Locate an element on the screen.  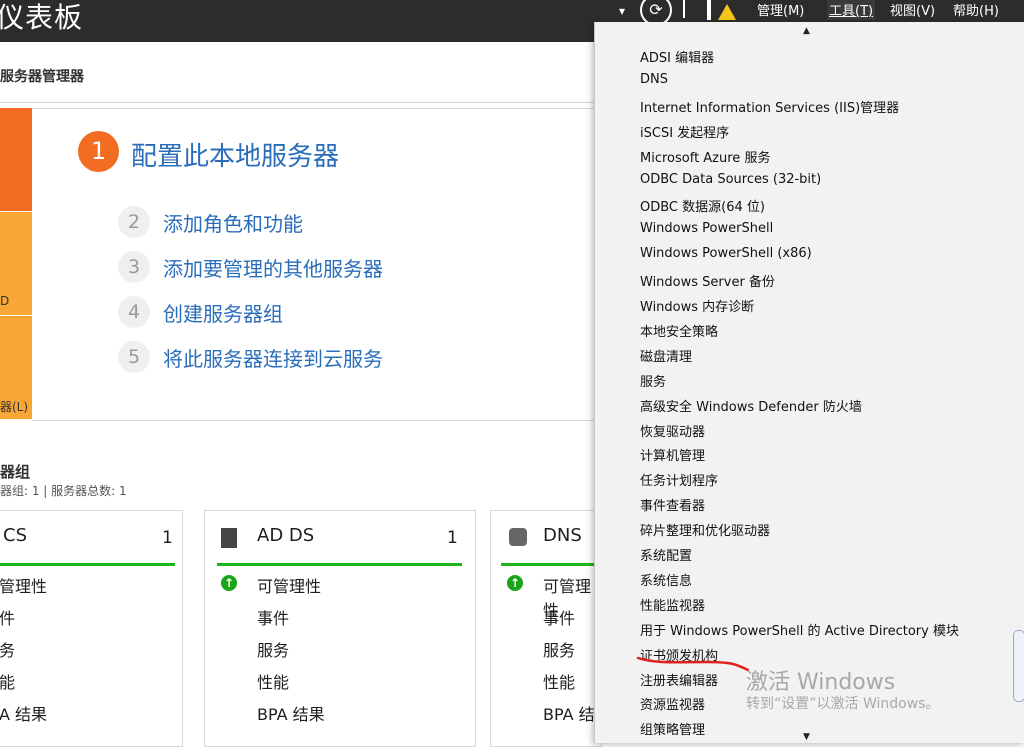
add-roles-link: 添加角色和功能 is located at coordinates (233, 222).